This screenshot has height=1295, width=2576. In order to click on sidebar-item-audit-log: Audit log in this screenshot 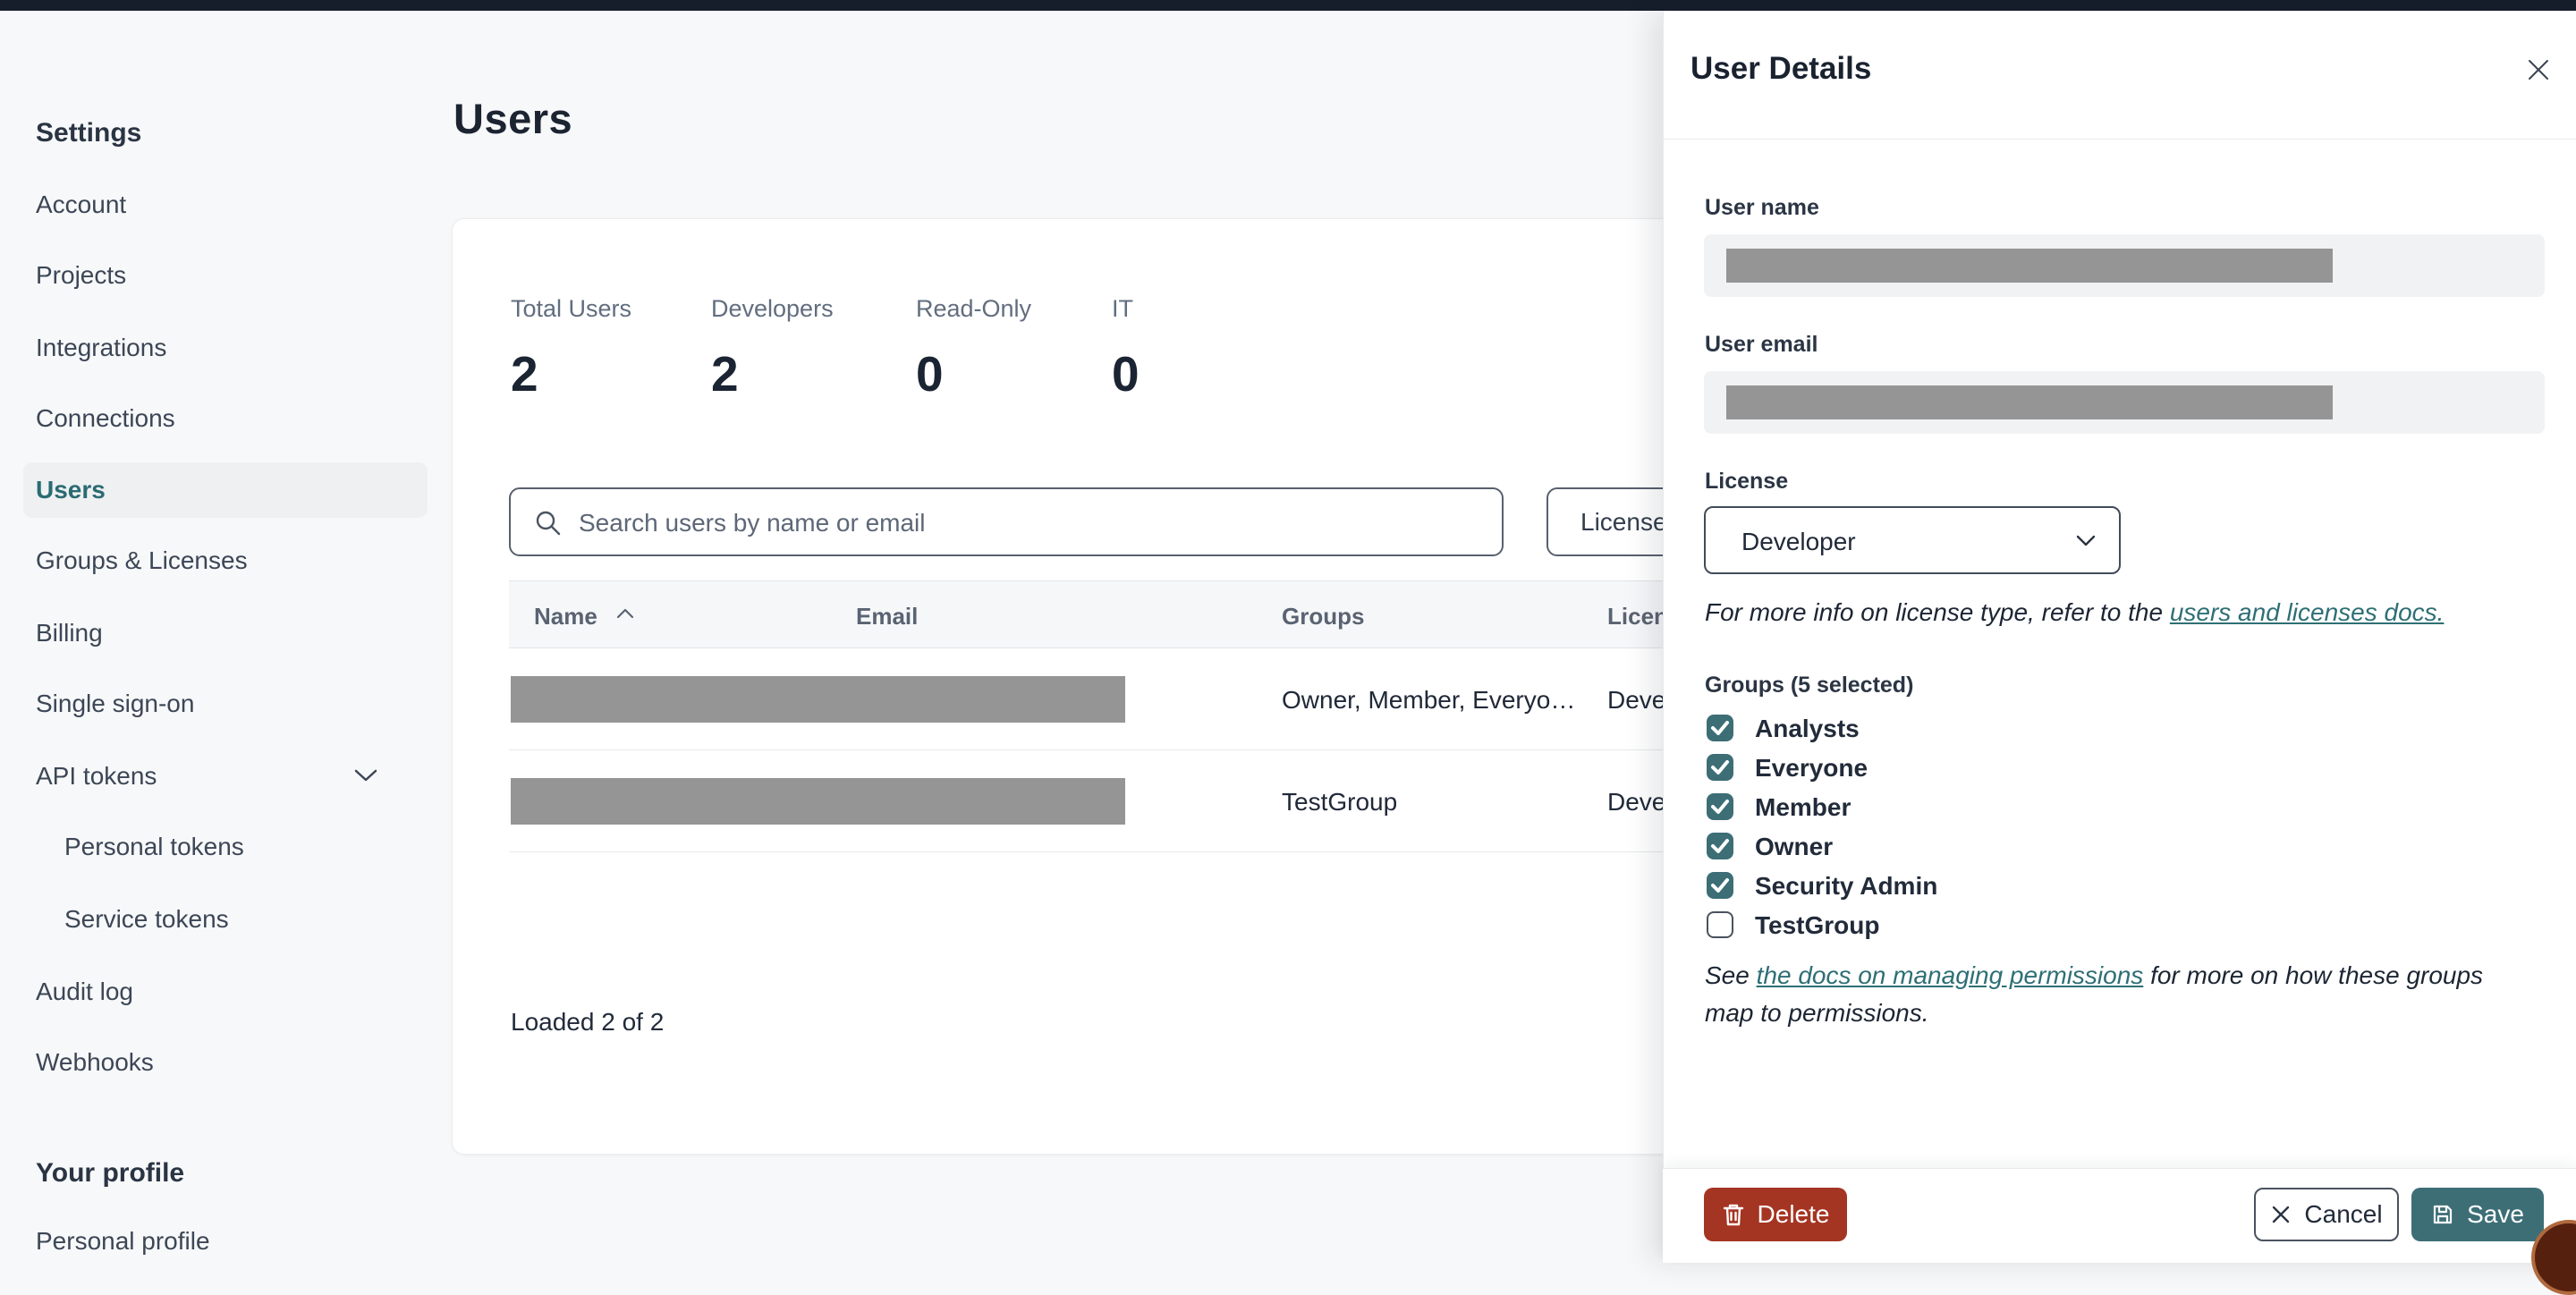, I will do `click(84, 991)`.